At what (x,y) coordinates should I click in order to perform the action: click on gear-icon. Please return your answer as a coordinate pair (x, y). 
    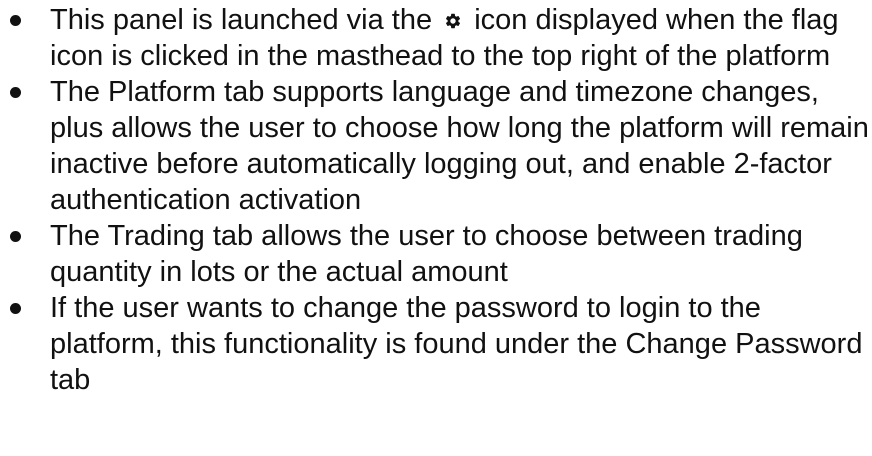
    Looking at the image, I should click on (453, 16).